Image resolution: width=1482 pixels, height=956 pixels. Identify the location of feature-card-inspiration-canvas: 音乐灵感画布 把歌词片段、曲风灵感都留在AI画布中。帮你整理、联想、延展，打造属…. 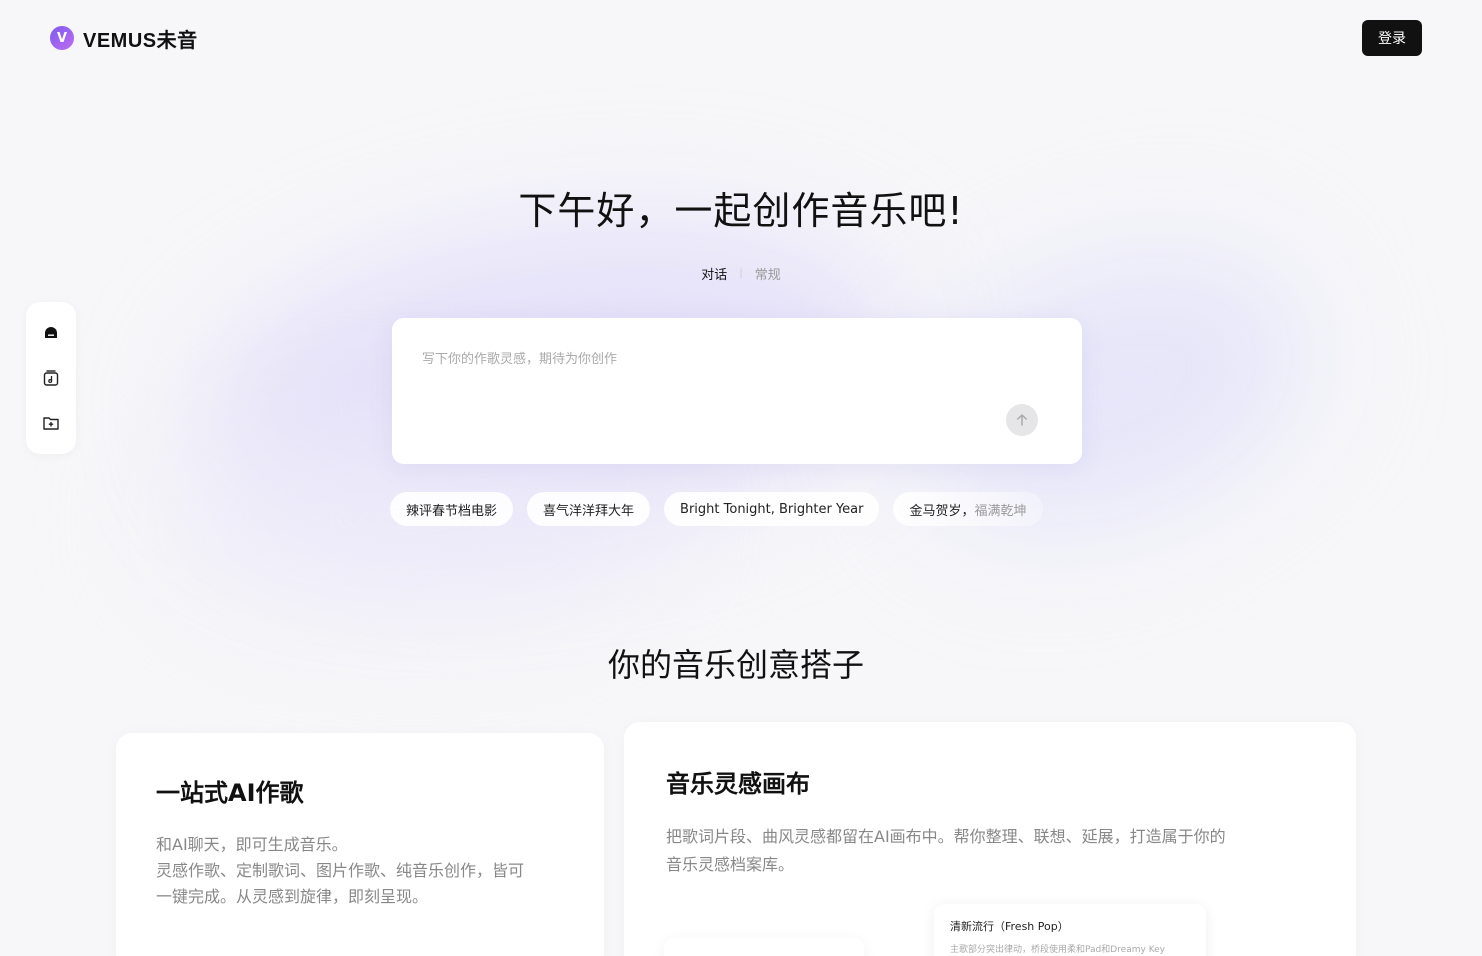
(990, 839).